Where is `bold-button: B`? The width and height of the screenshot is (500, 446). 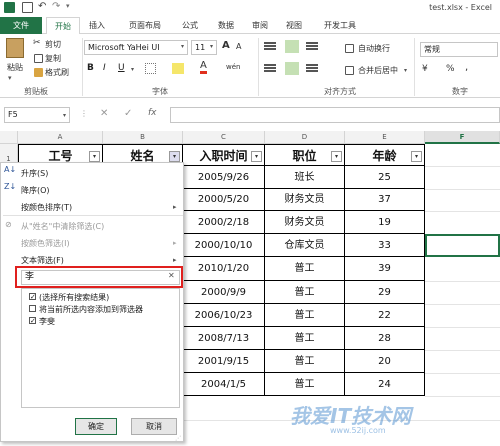 bold-button: B is located at coordinates (90, 68).